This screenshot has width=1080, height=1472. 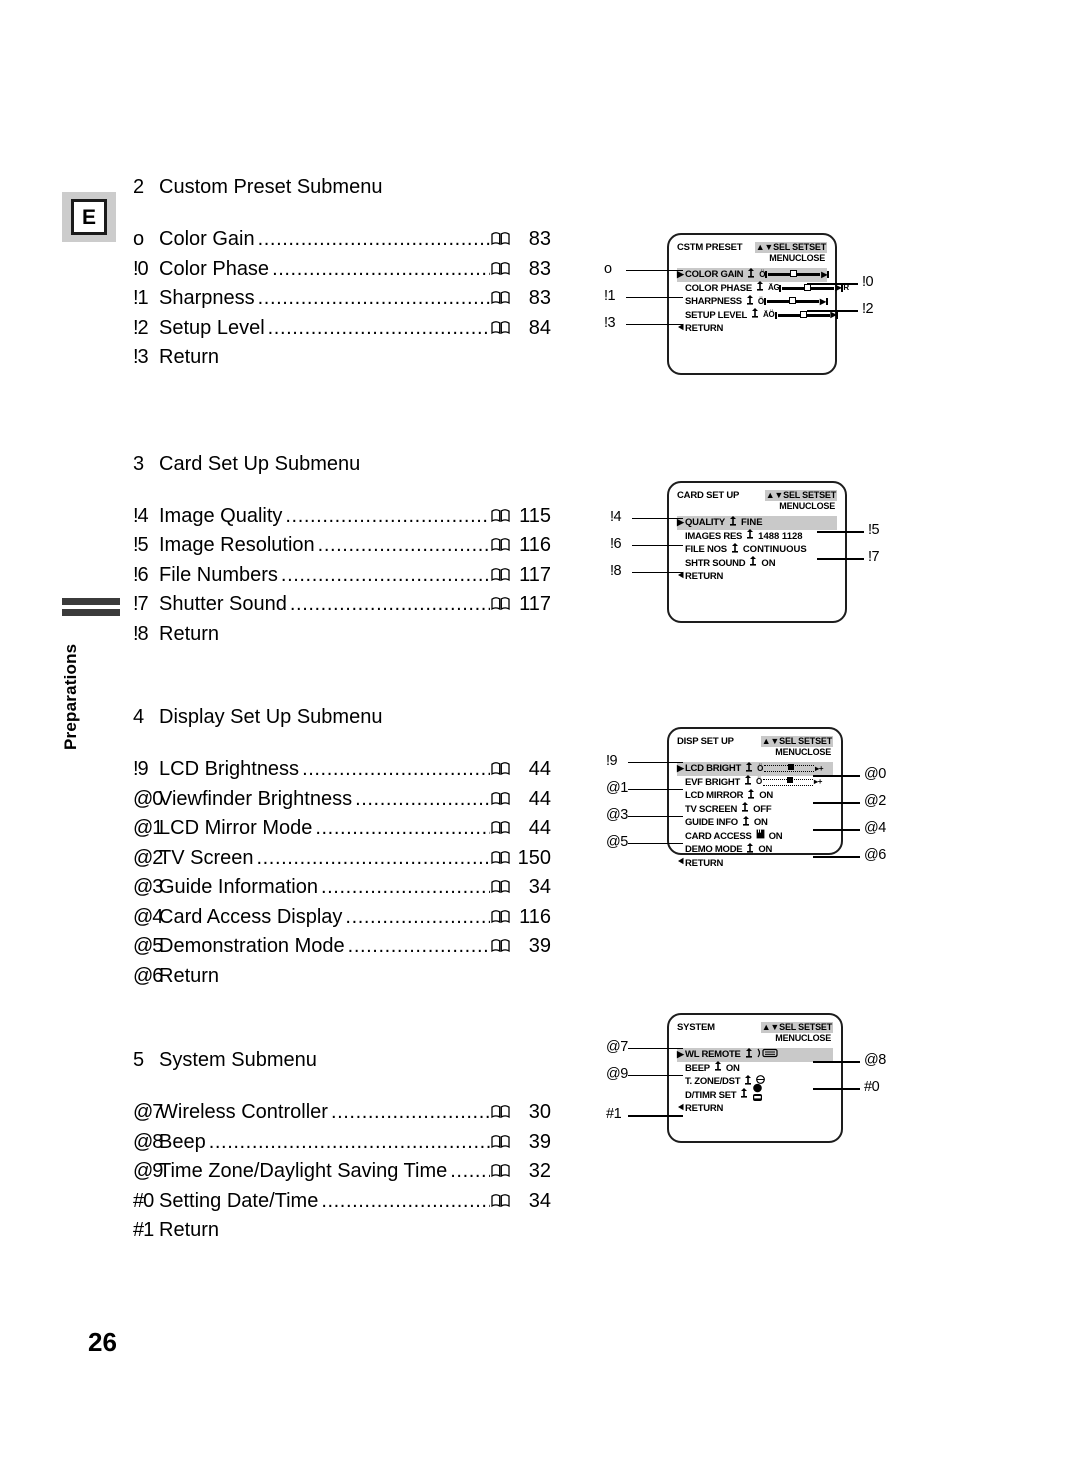 What do you see at coordinates (534, 857) in the screenshot?
I see `toc-entry-page: 150` at bounding box center [534, 857].